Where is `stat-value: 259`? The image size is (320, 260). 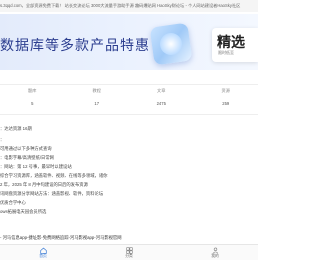 stat-value: 259 is located at coordinates (226, 103).